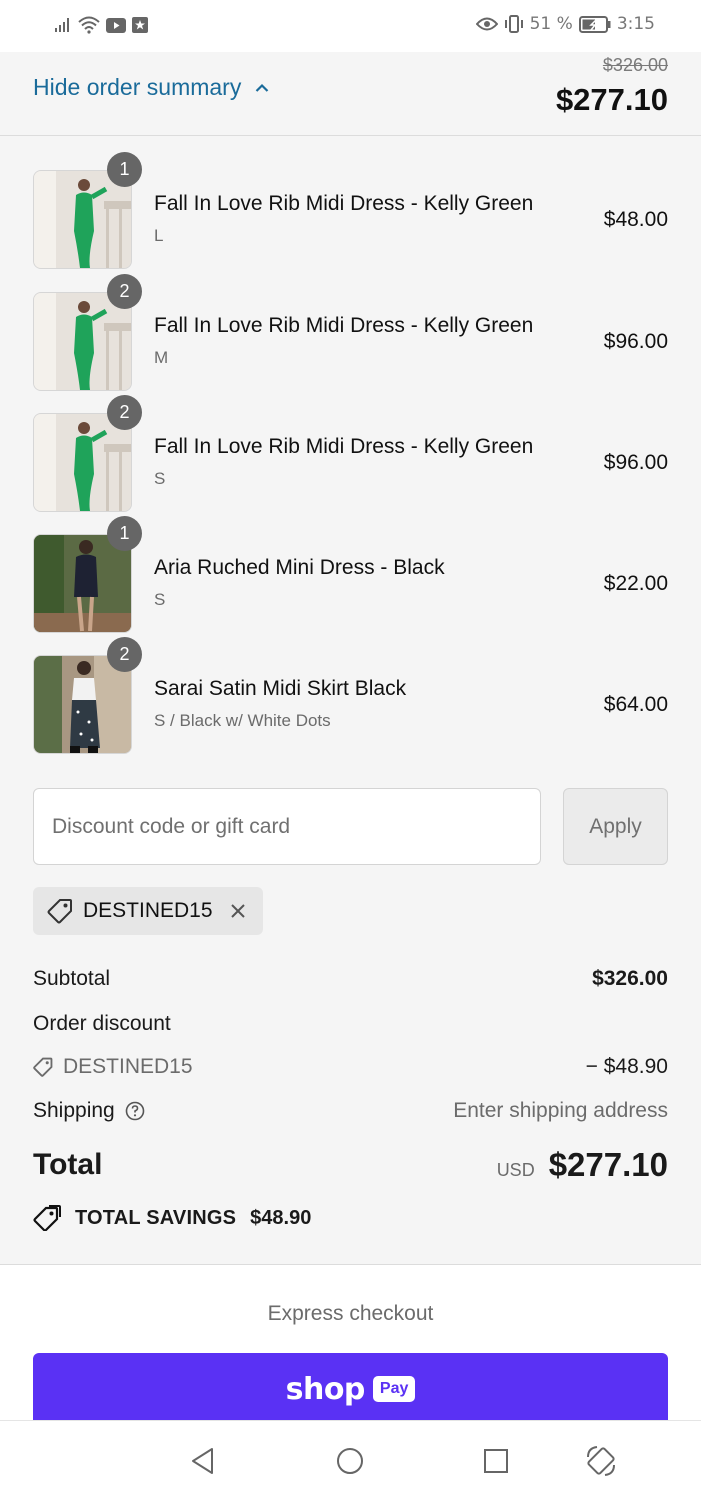 This screenshot has width=701, height=1500. I want to click on chevron-up-icon, so click(262, 87).